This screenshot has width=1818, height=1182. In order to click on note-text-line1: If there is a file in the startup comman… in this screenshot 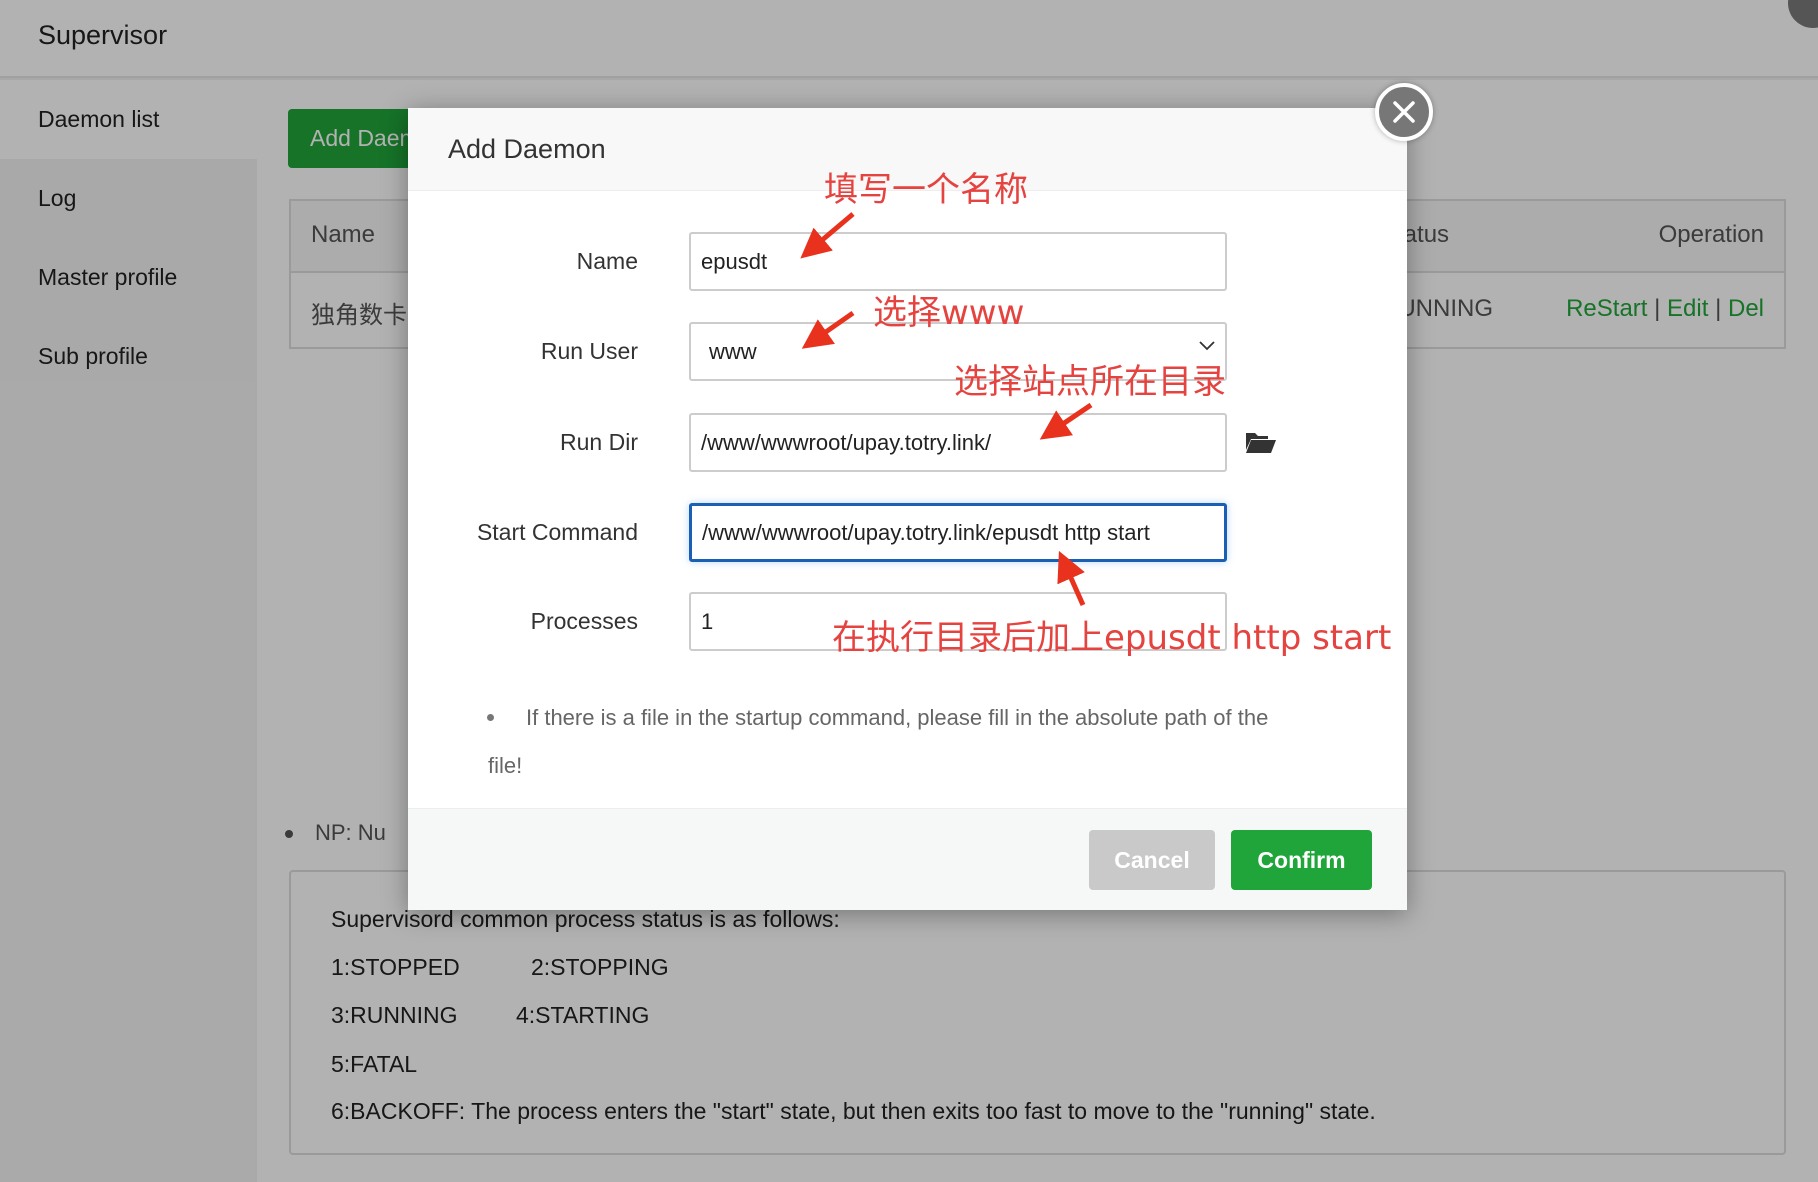, I will do `click(897, 717)`.